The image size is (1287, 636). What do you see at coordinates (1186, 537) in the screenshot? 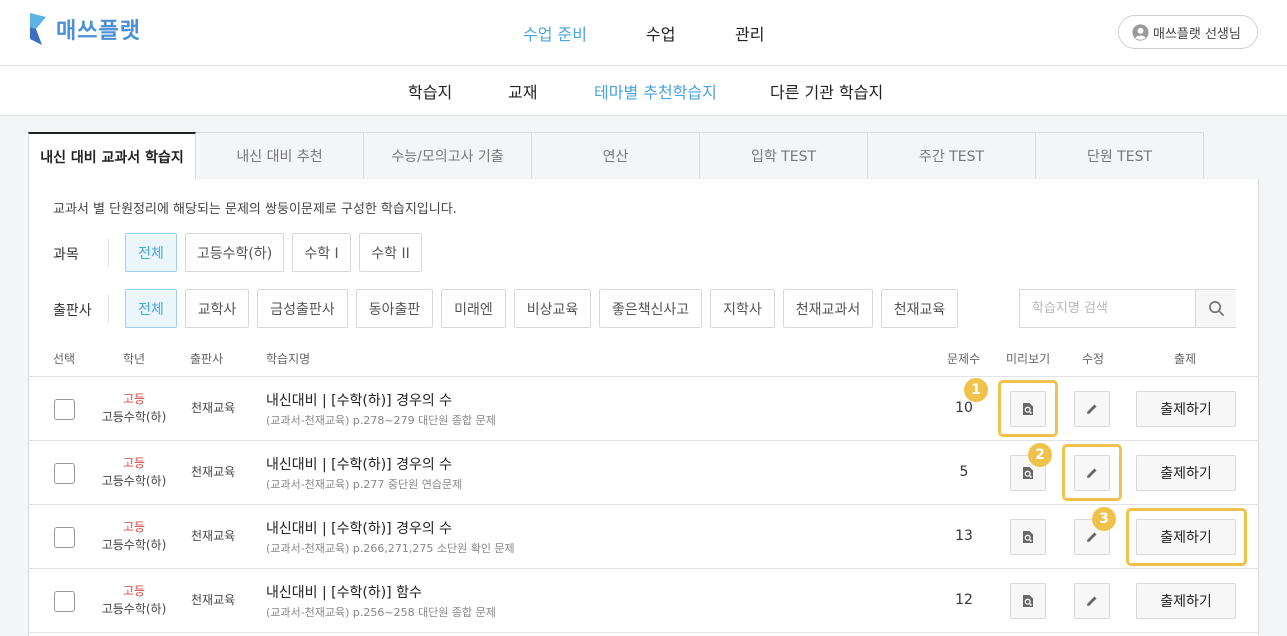
I see `highlight-issue` at bounding box center [1186, 537].